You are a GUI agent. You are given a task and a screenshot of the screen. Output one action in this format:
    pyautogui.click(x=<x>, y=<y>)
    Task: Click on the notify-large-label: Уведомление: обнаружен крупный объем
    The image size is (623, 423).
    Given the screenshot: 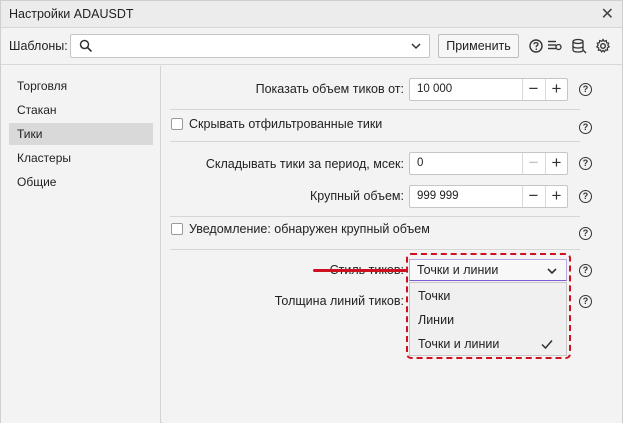 What is the action you would take?
    pyautogui.click(x=309, y=229)
    